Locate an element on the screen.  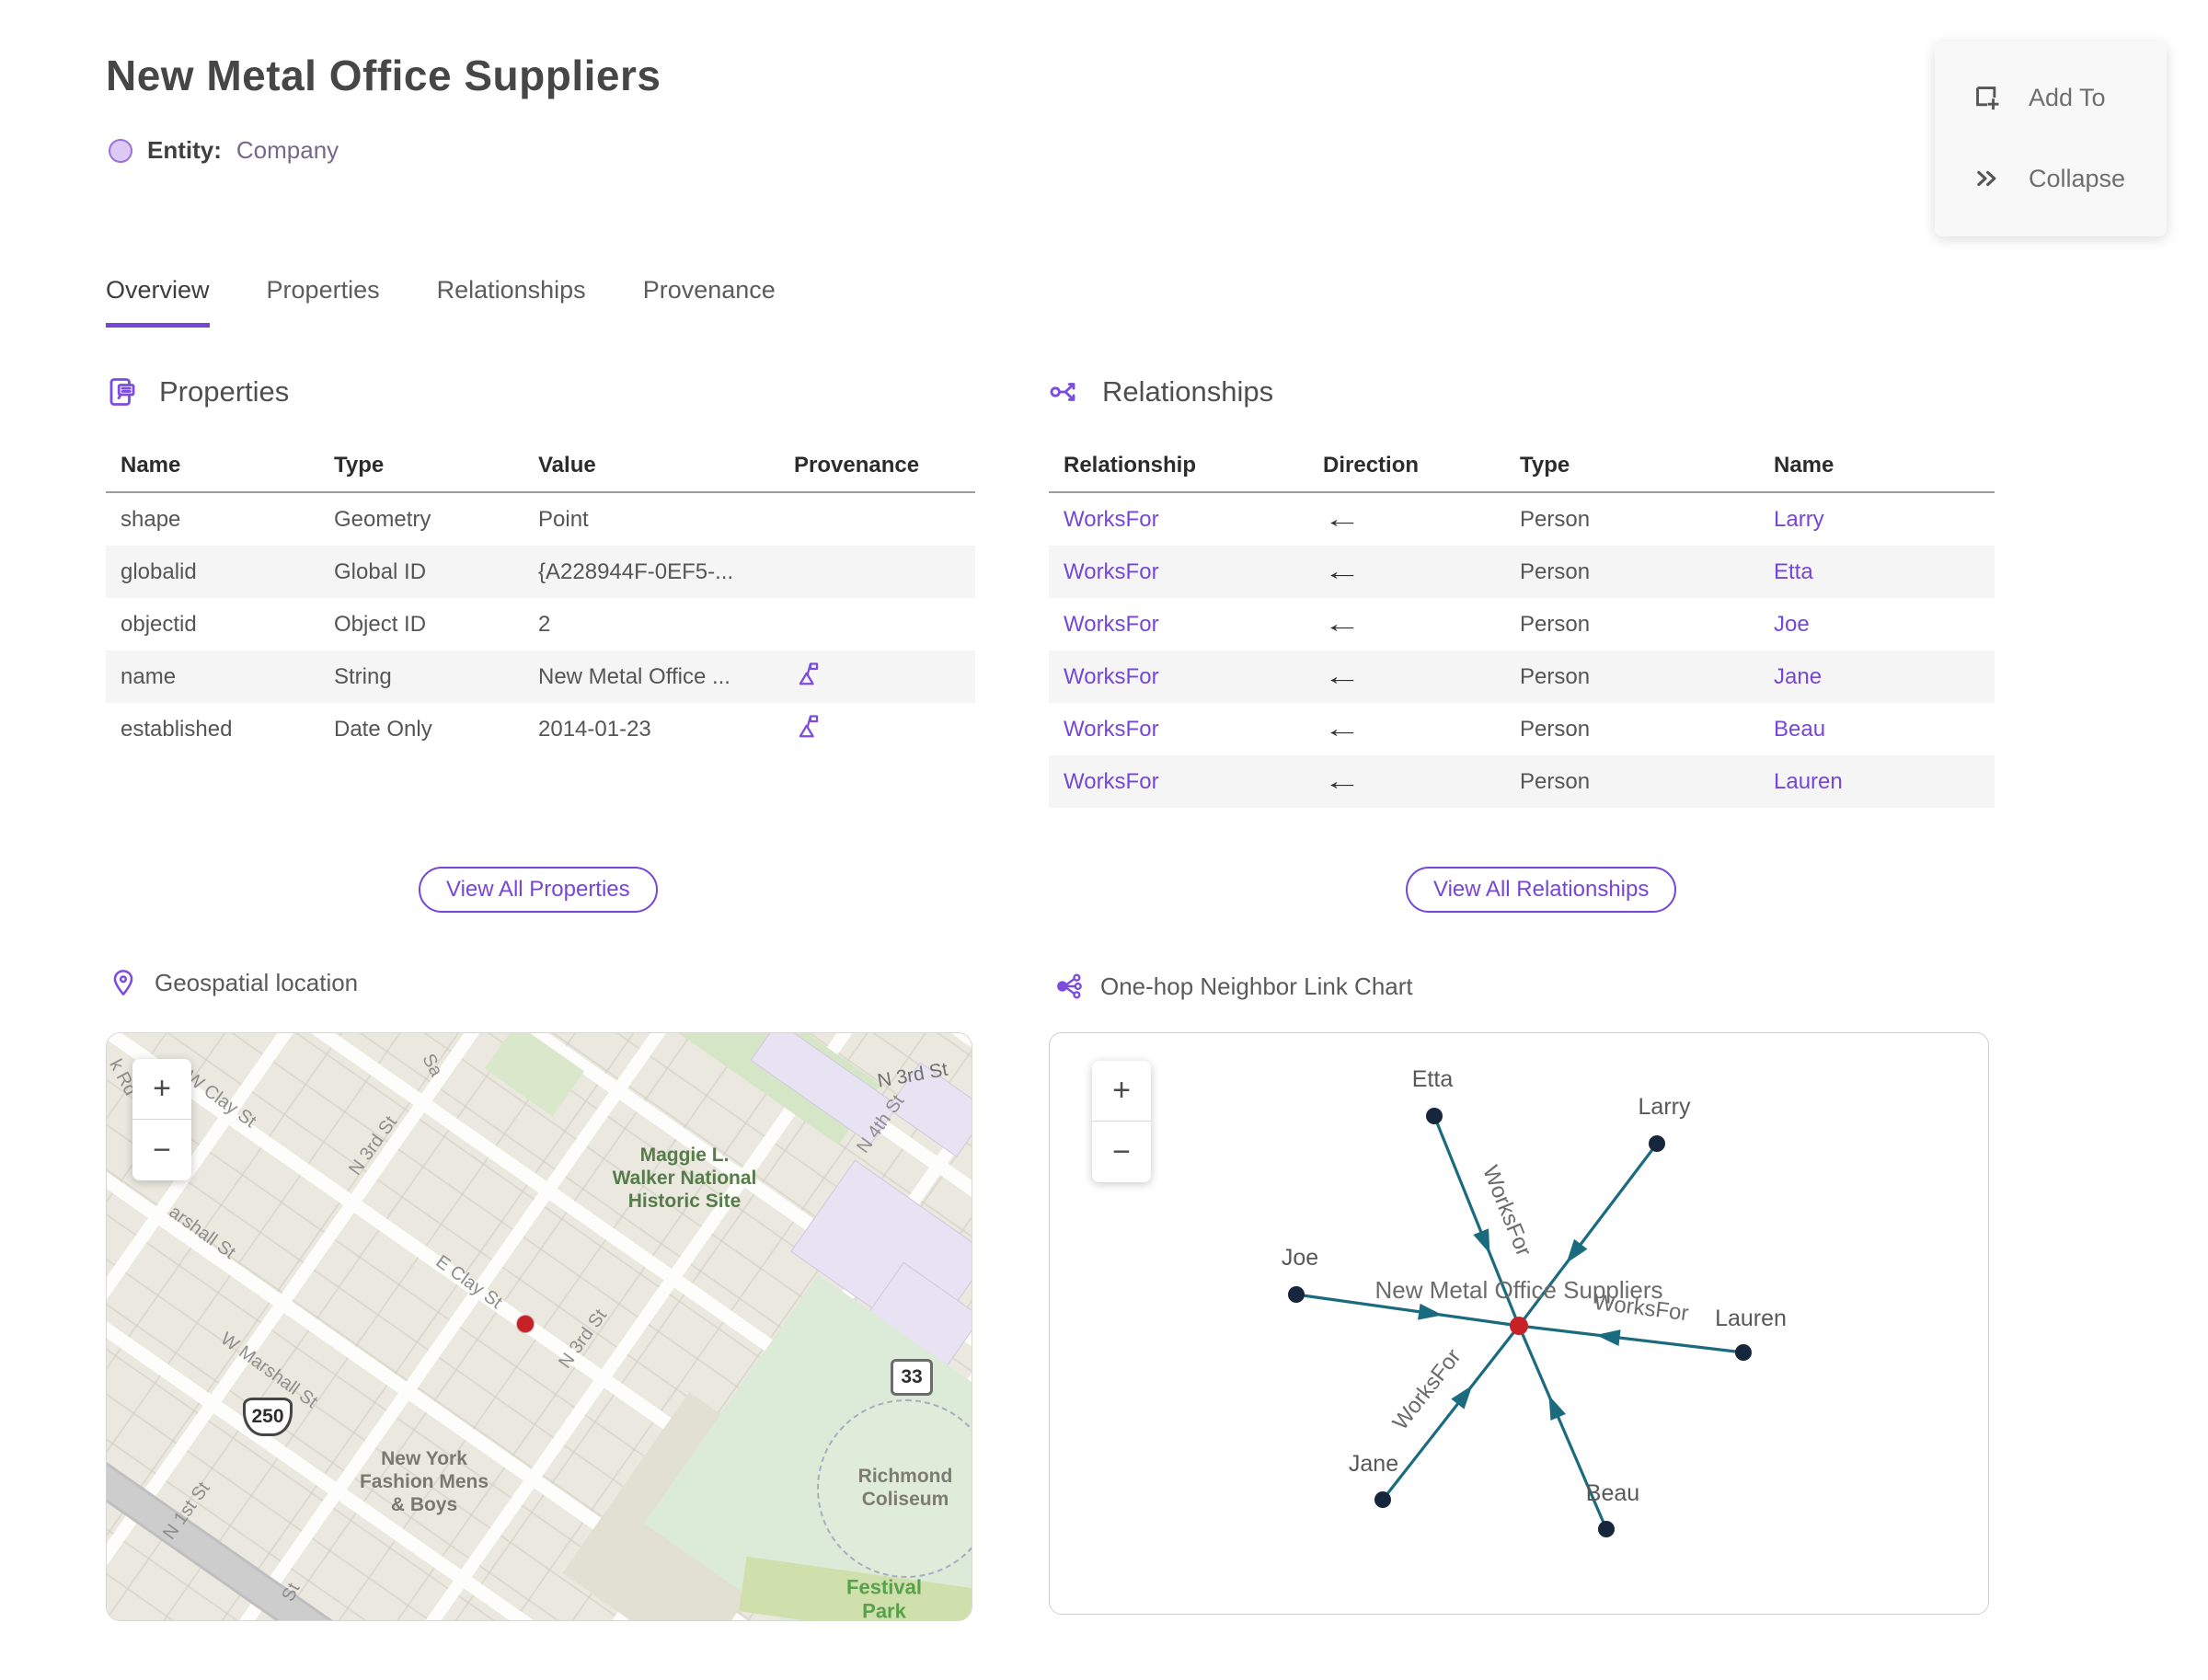
property-name: established is located at coordinates (177, 729).